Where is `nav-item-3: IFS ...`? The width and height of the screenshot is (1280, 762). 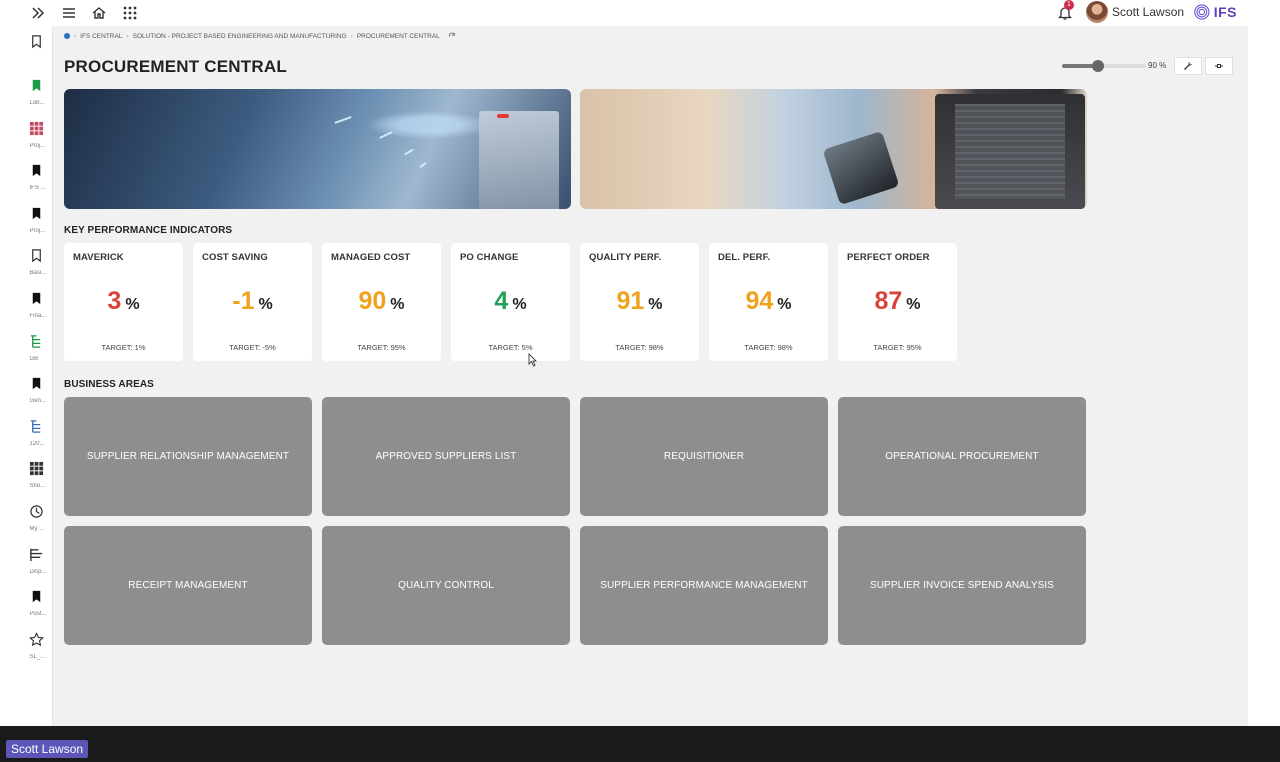
nav-item-3: IFS ... is located at coordinates (36, 177).